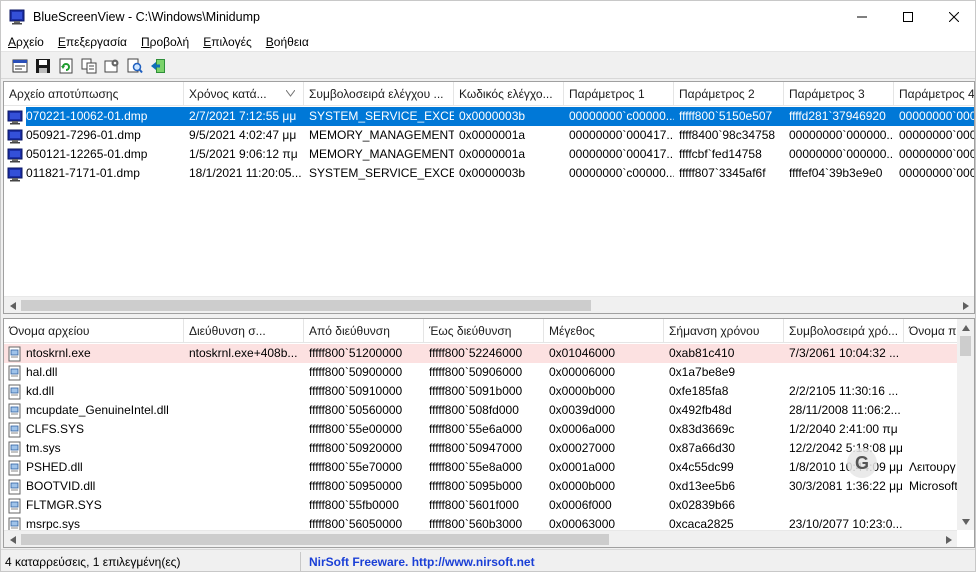  What do you see at coordinates (727, 135) in the screenshot?
I see `cell-parameter-2: ffff8400`98c34758` at bounding box center [727, 135].